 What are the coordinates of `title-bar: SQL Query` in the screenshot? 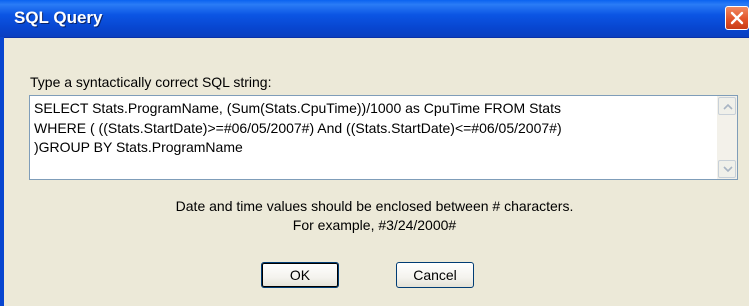 It's located at (374, 19).